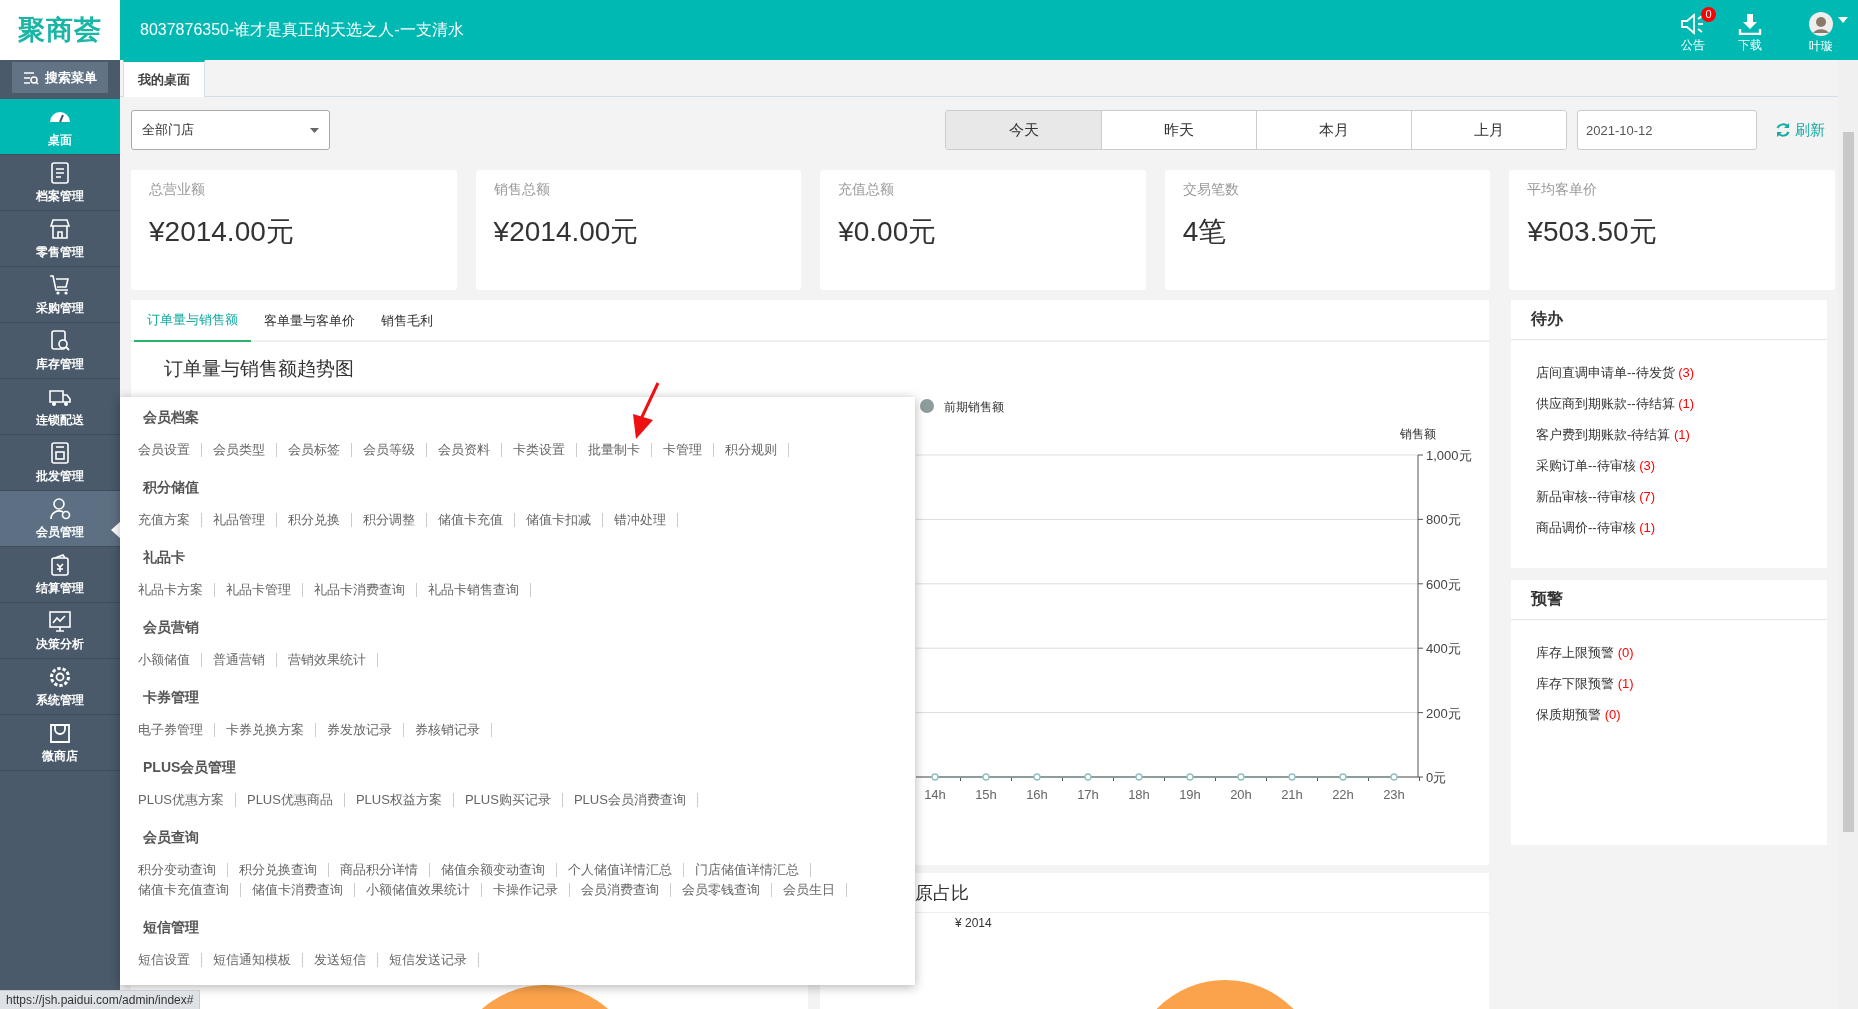  Describe the element at coordinates (1443, 584) in the screenshot. I see `axis-label: 600元` at that location.